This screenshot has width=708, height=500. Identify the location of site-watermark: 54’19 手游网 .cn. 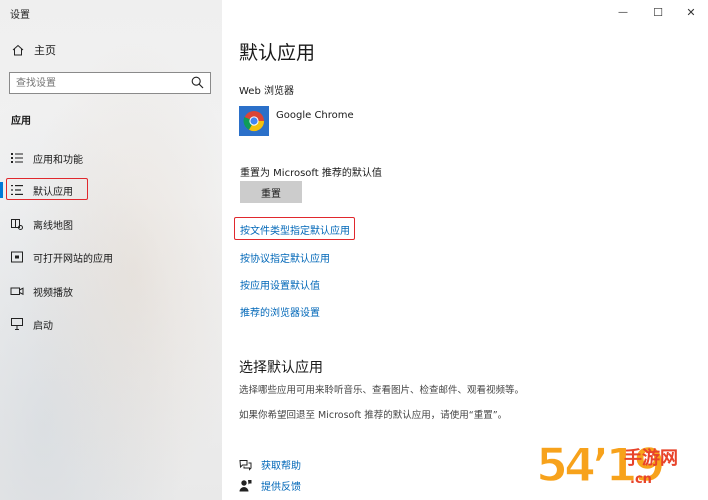
(620, 468).